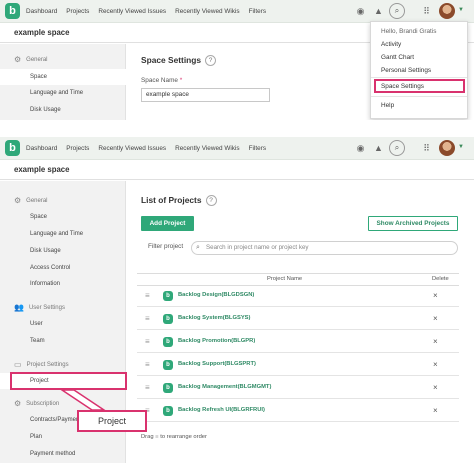 The image size is (474, 463). Describe the element at coordinates (257, 247) in the screenshot. I see `filter-placeholder: Search in project name or project key` at that location.